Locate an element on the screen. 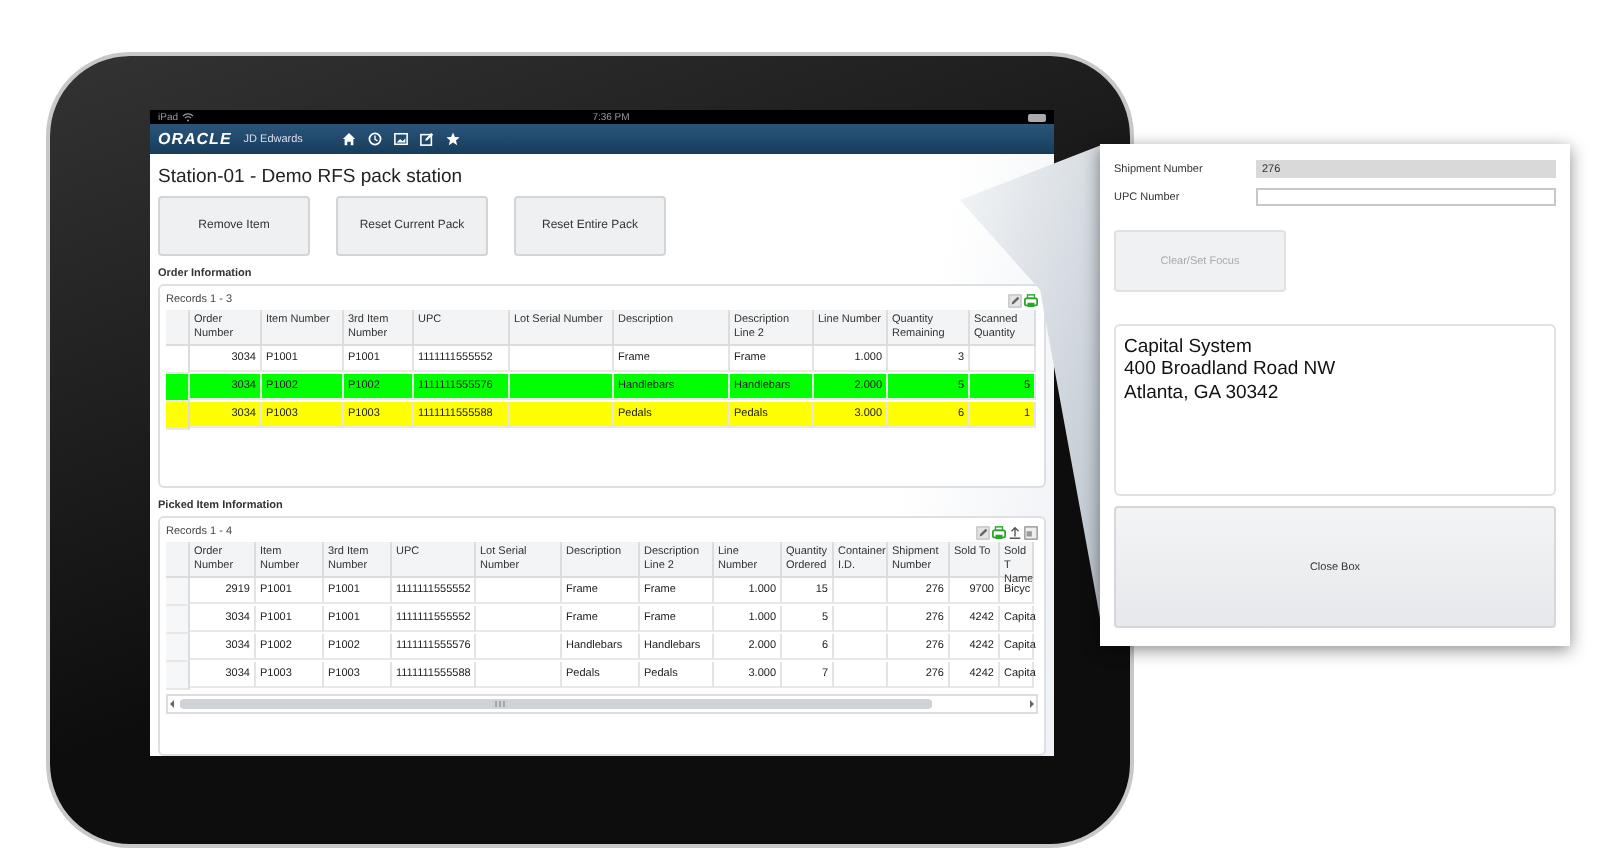 The image size is (1600, 852). star-icon is located at coordinates (453, 139).